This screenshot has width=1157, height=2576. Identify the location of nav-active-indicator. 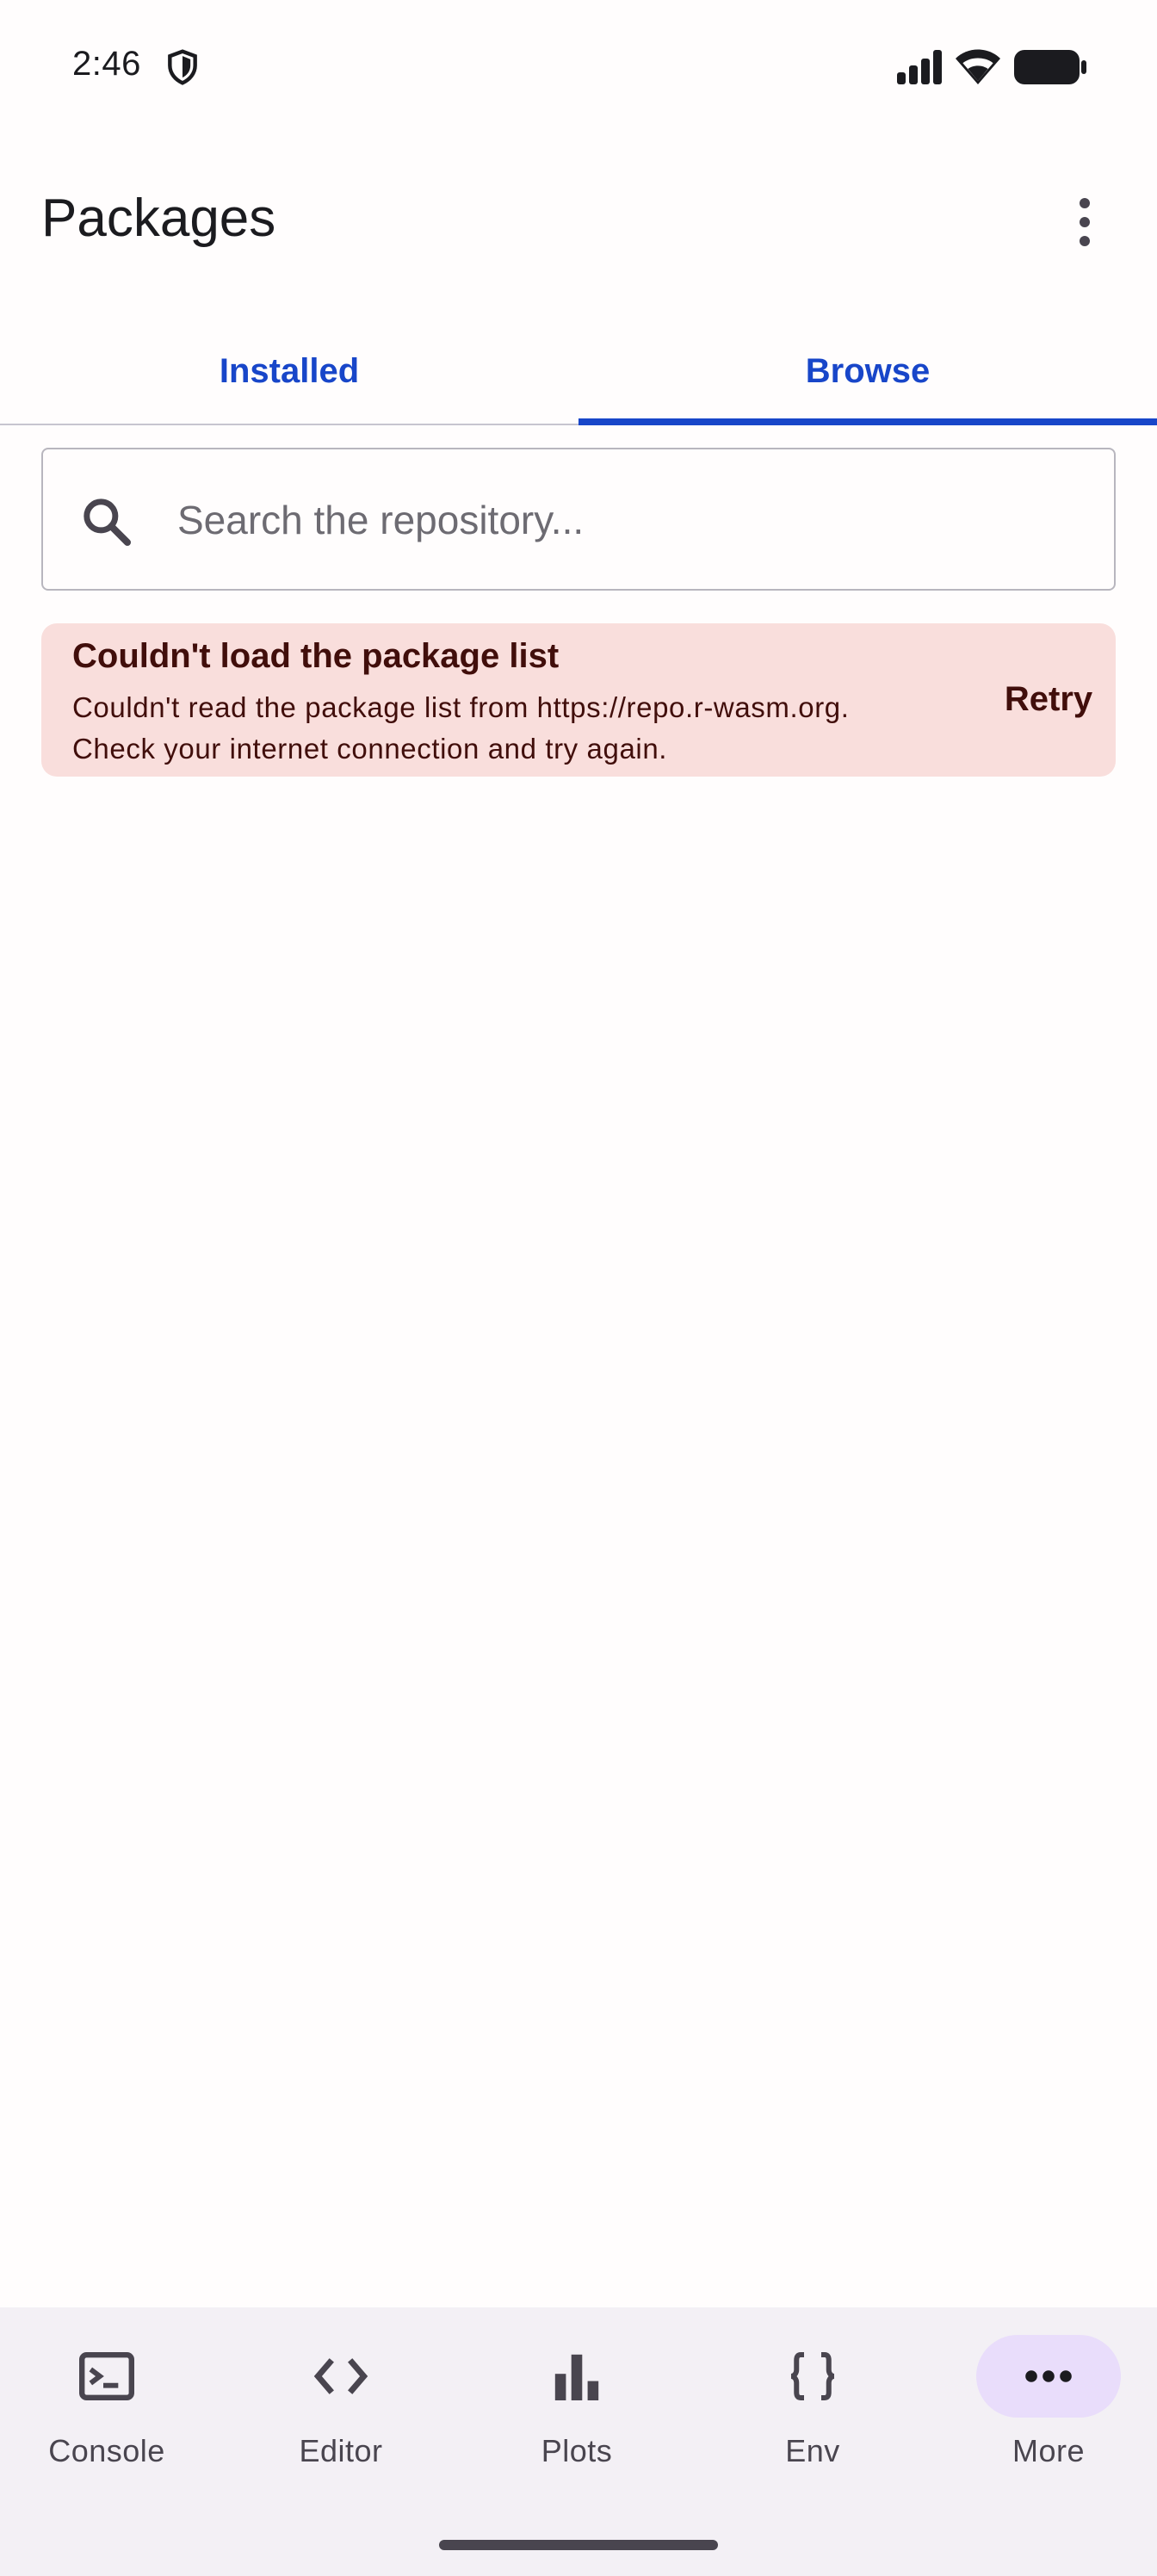
(1048, 2377).